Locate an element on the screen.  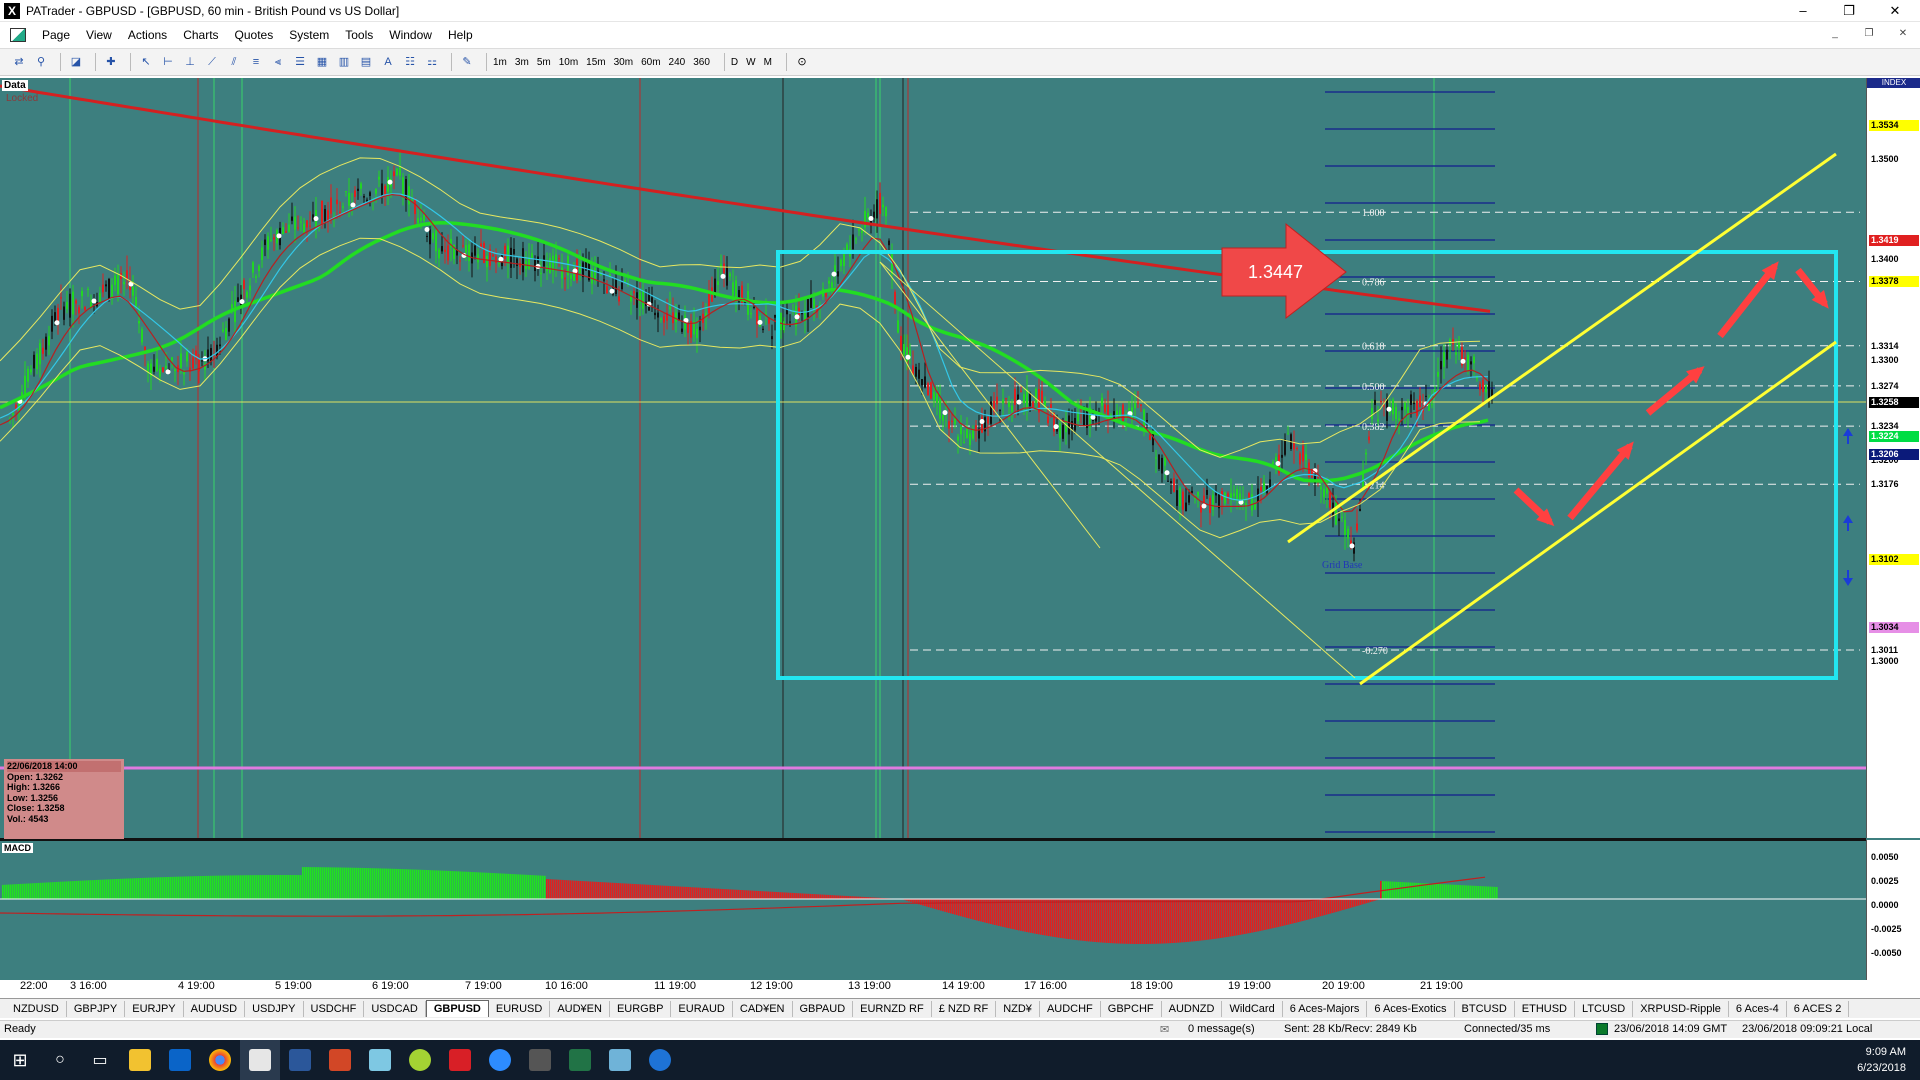
timeframe-5m-button: 5m is located at coordinates (544, 62).